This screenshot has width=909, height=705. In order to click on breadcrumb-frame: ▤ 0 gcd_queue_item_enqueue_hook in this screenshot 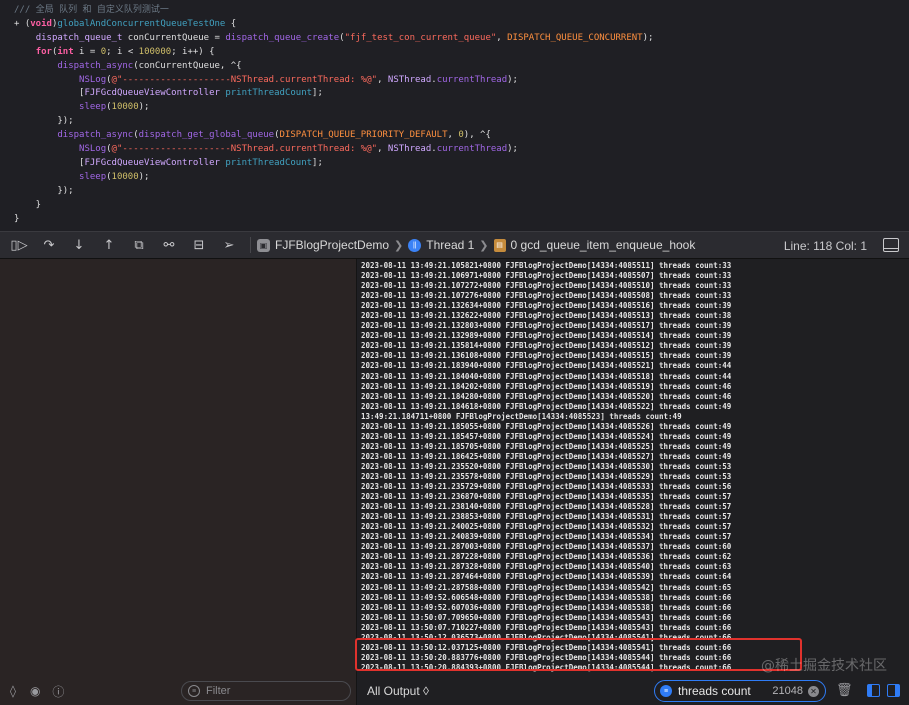, I will do `click(594, 245)`.